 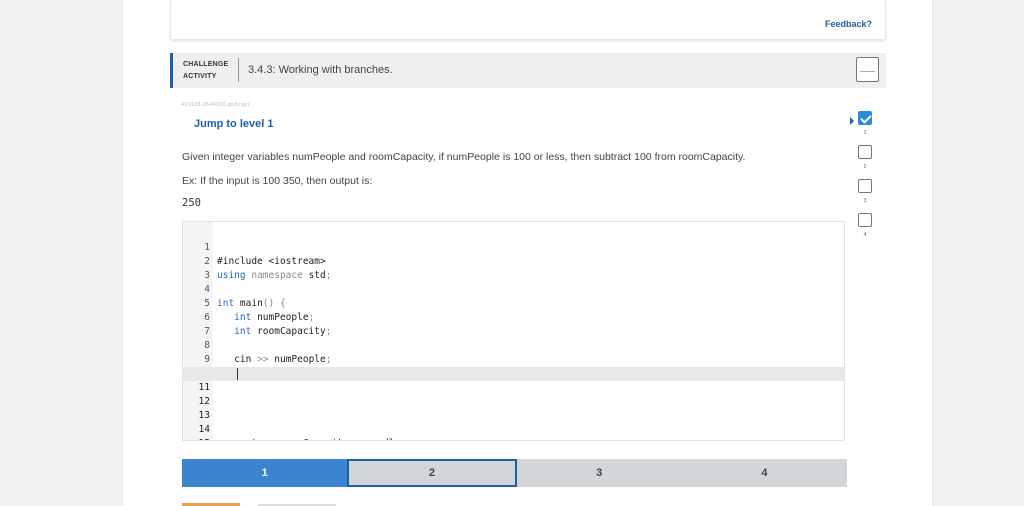 What do you see at coordinates (865, 152) in the screenshot?
I see `level-2-checkbox` at bounding box center [865, 152].